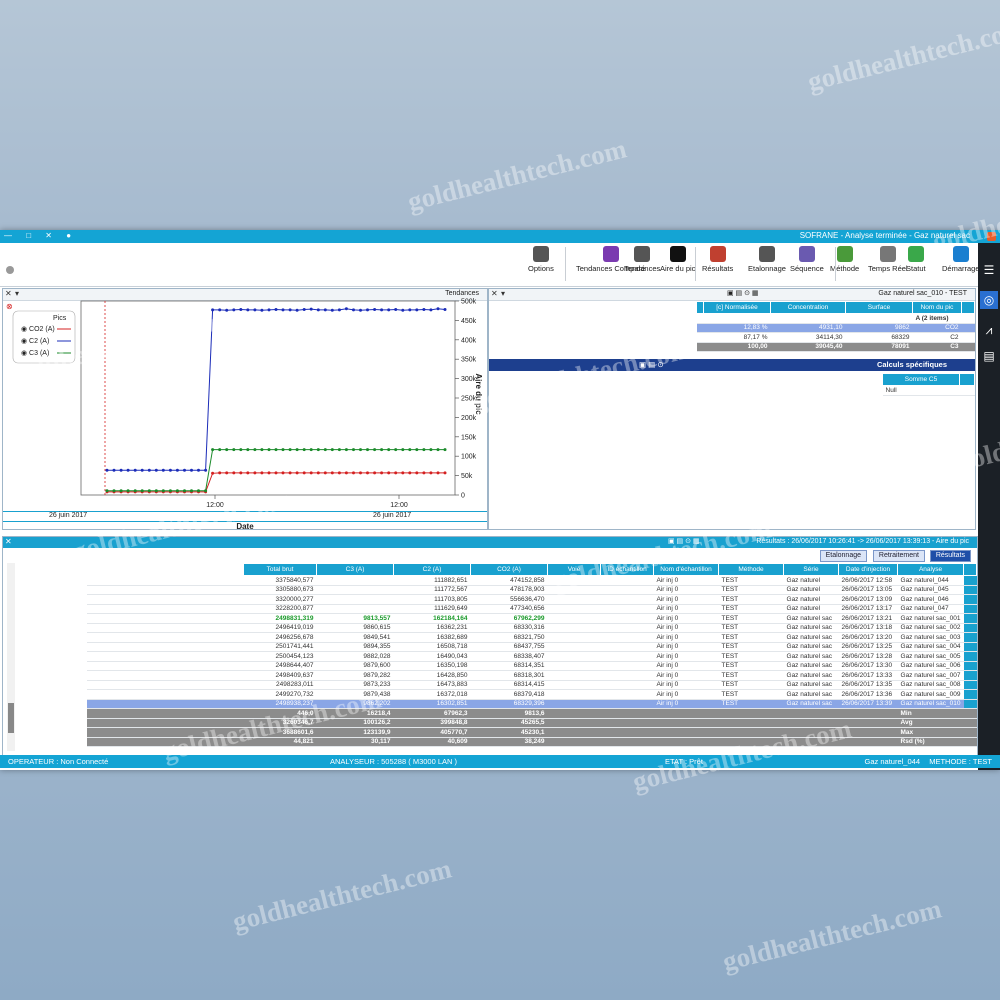 The width and height of the screenshot is (1000, 1000). I want to click on toolbar-clock-button: Temps Réel, so click(888, 264).